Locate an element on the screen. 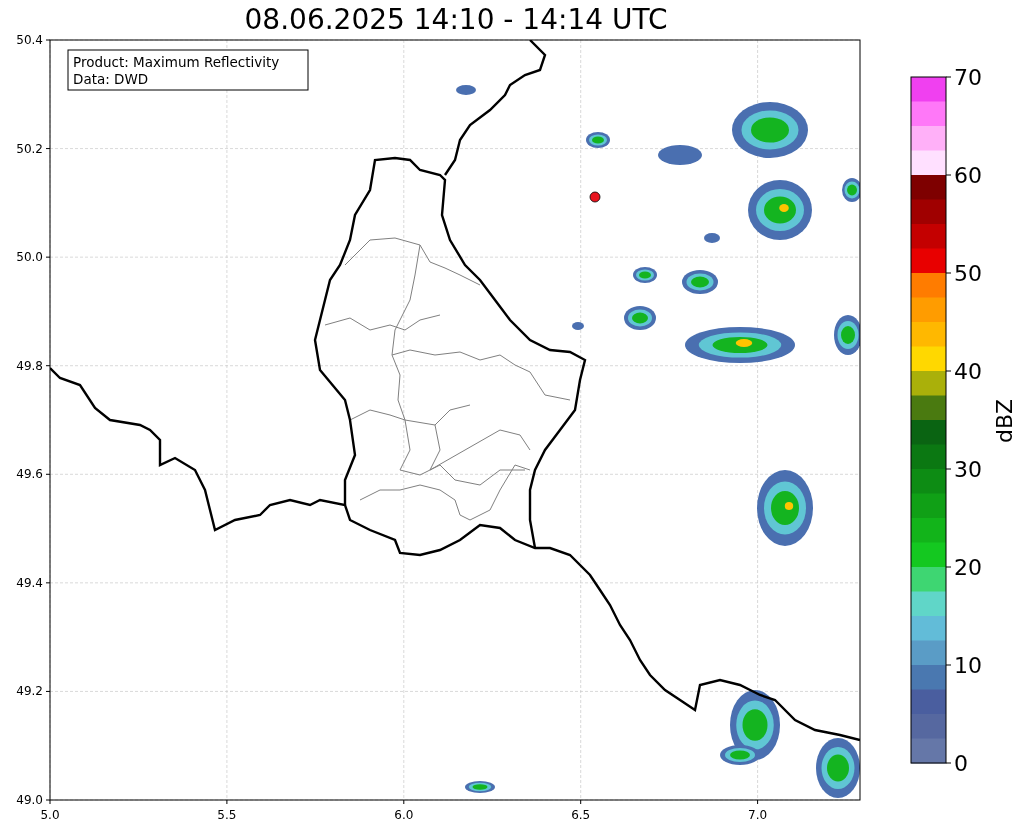 The image size is (1023, 834). y-tick-label: 49.0 is located at coordinates (29, 800).